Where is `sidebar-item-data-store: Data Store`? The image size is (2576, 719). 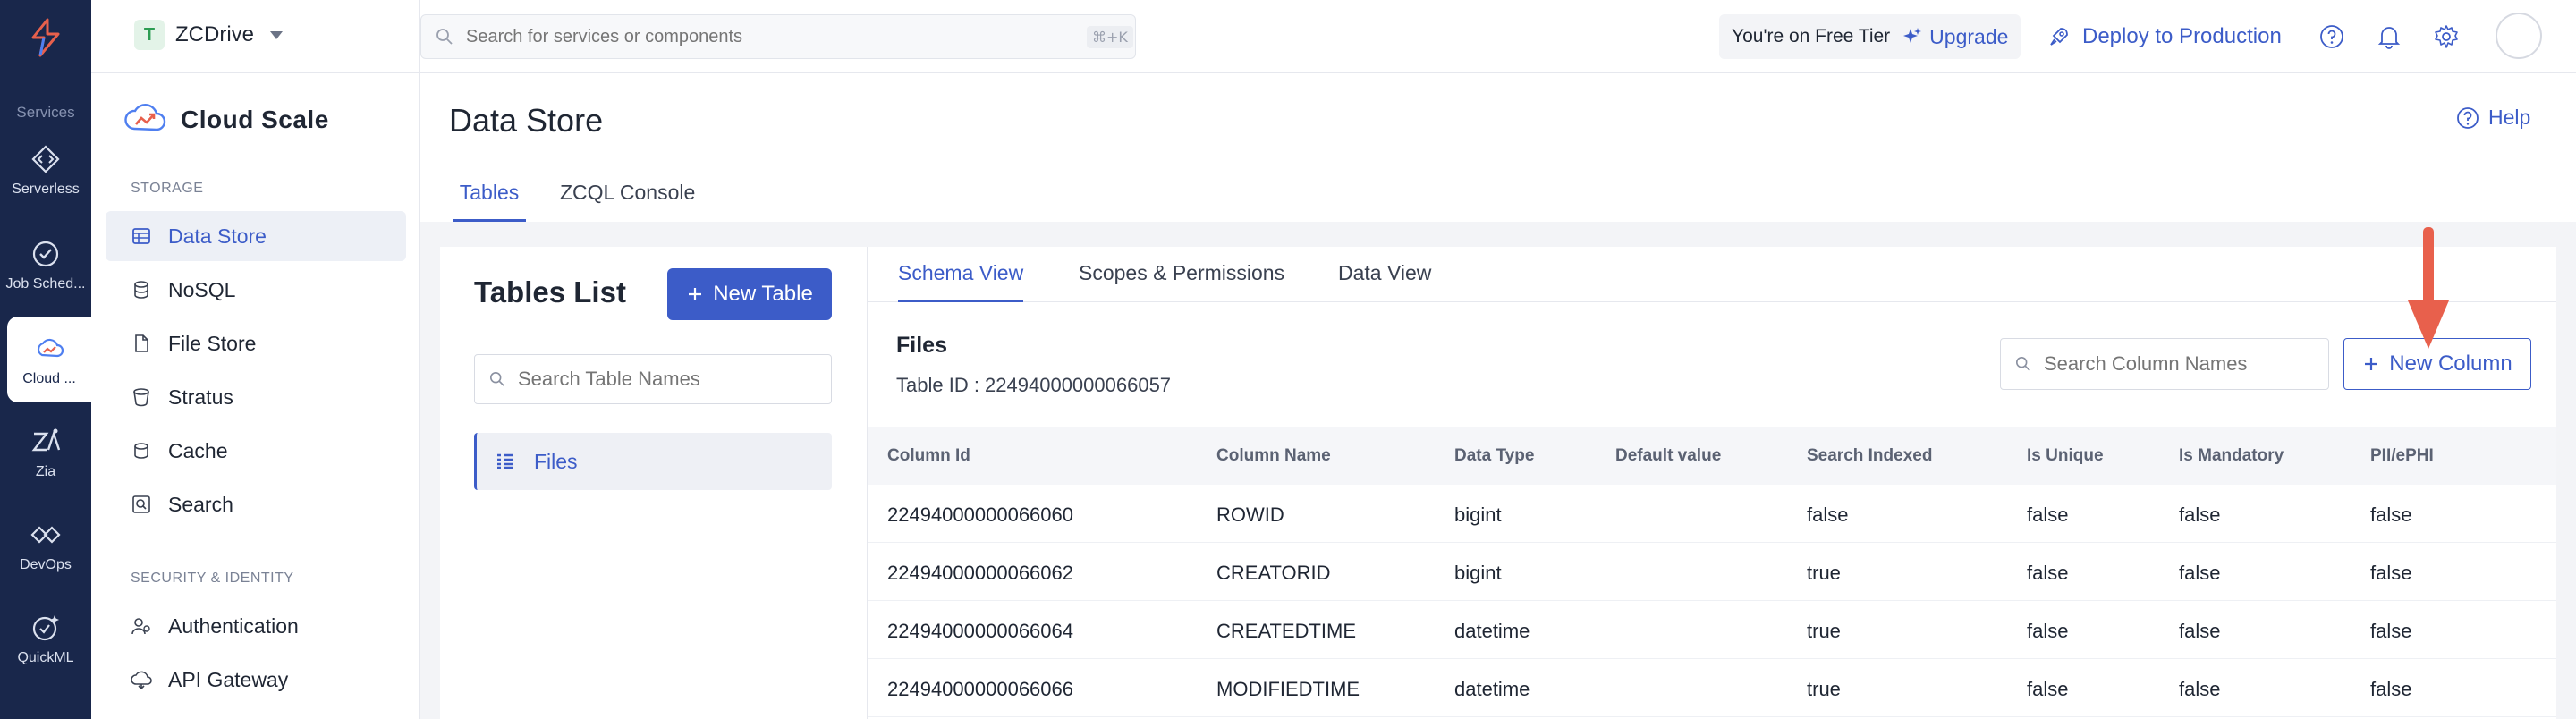 sidebar-item-data-store: Data Store is located at coordinates (256, 236).